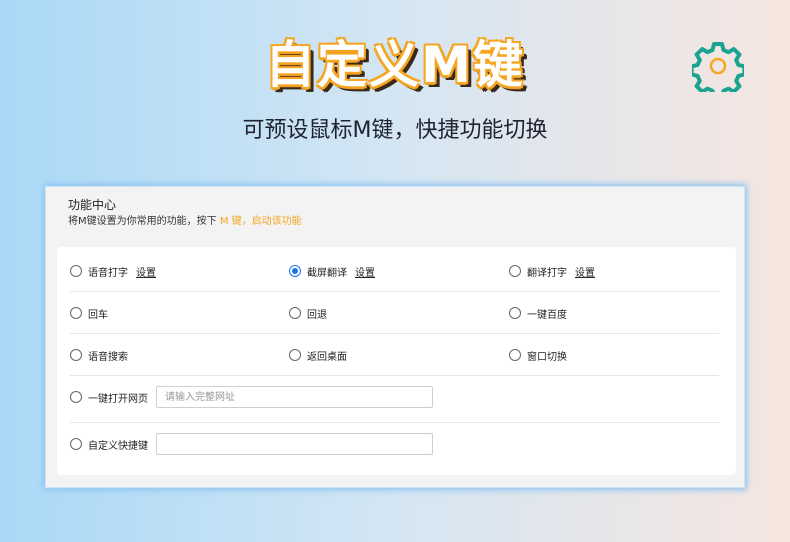 This screenshot has height=542, width=790. I want to click on open-web-radio, so click(76, 397).